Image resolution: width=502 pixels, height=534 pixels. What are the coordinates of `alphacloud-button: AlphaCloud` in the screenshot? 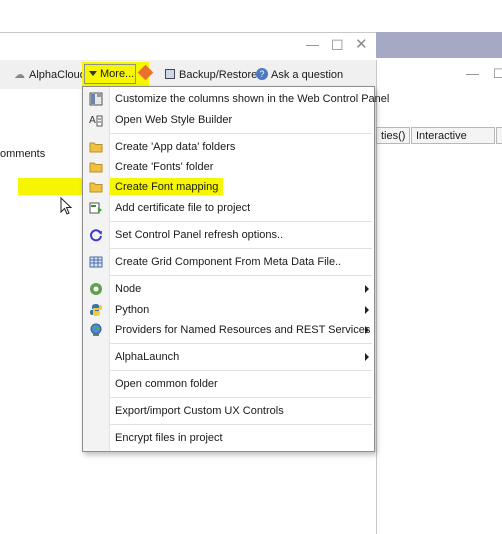 It's located at (57, 75).